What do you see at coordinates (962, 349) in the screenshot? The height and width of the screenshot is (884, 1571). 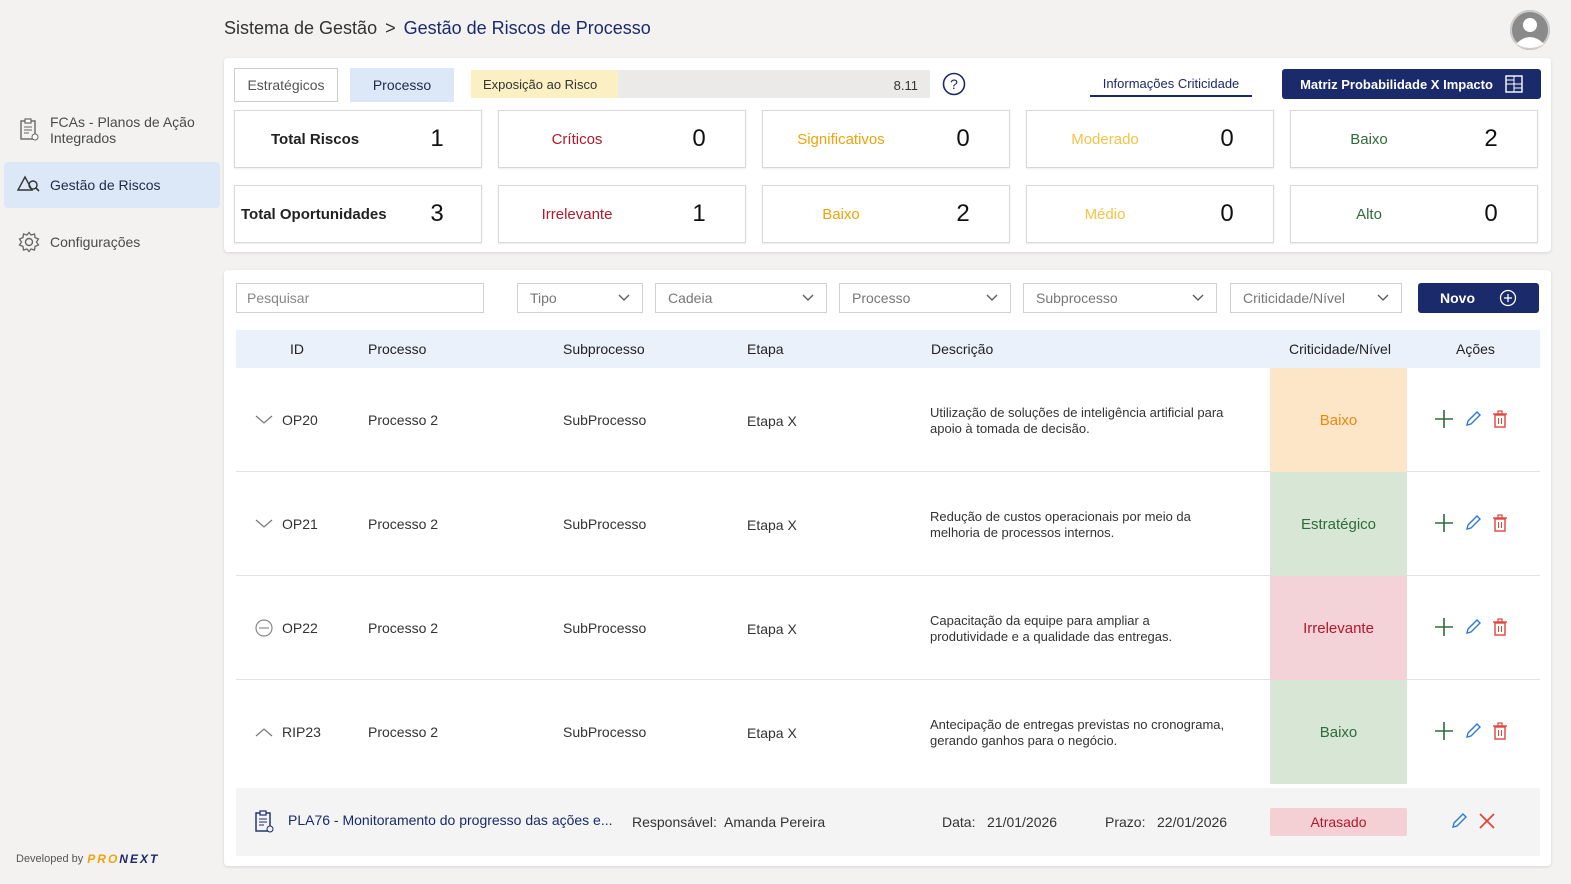 I see `col-descricao: Descrição` at bounding box center [962, 349].